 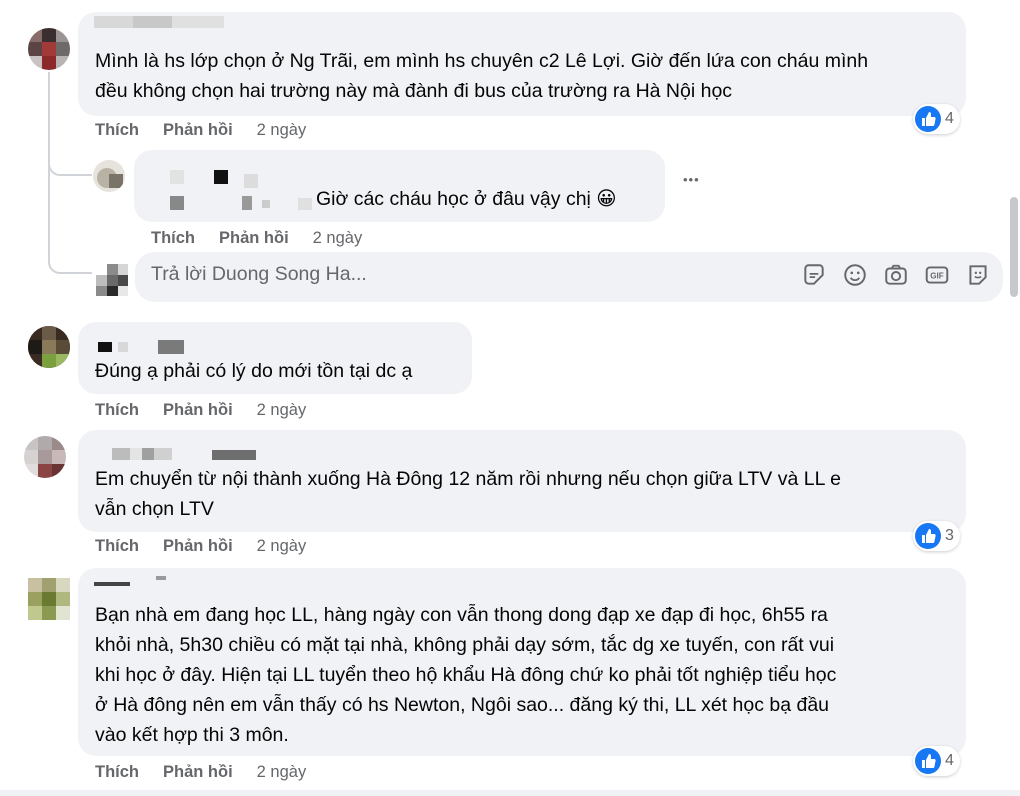 I want to click on reaction-number: 3, so click(x=949, y=535).